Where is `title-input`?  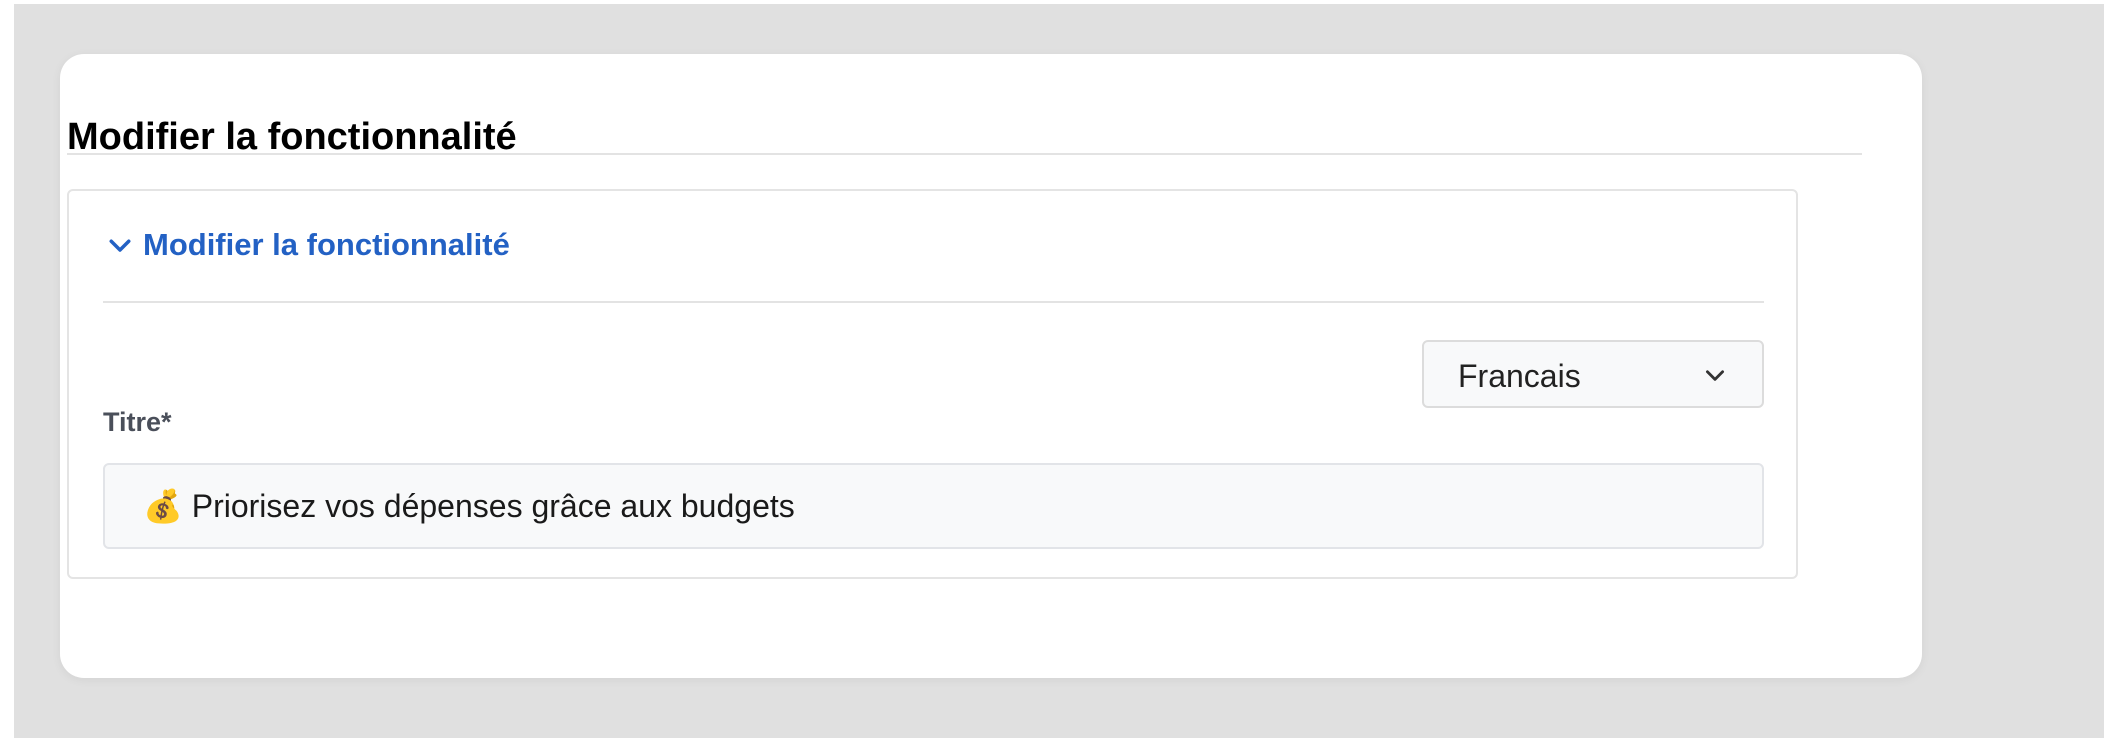
title-input is located at coordinates (933, 506).